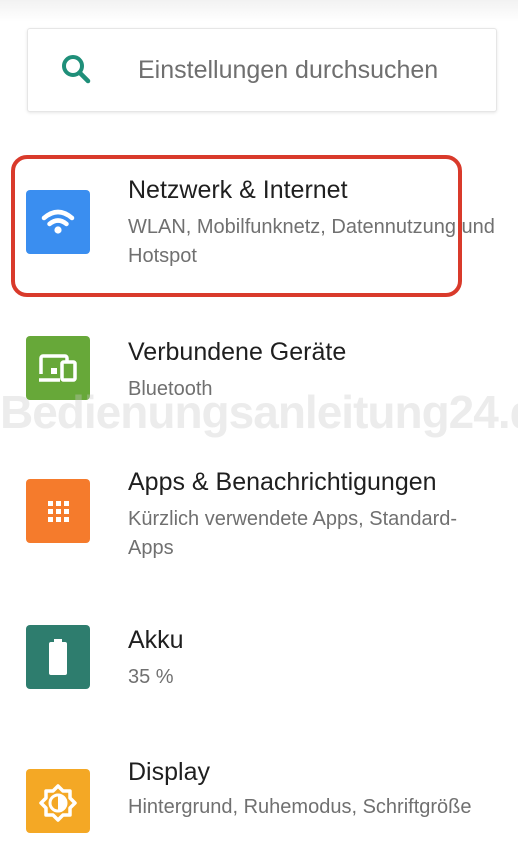  What do you see at coordinates (282, 482) in the screenshot?
I see `settings-item-title: Apps & Benachrichtigungen` at bounding box center [282, 482].